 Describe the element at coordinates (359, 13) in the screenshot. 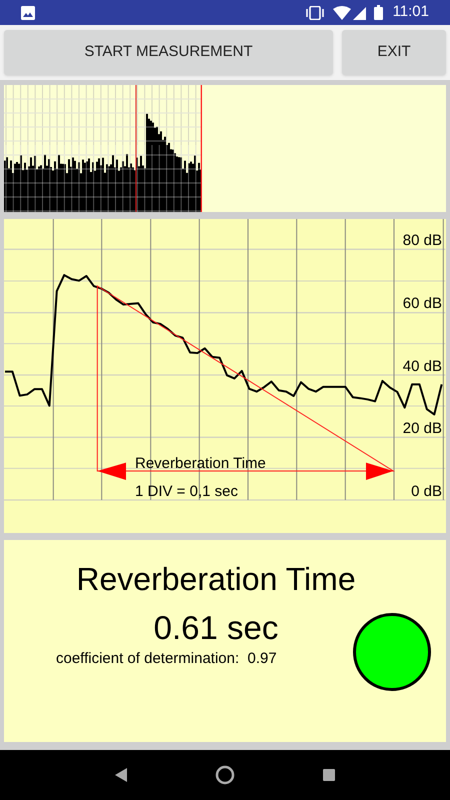

I see `signal-icon` at that location.